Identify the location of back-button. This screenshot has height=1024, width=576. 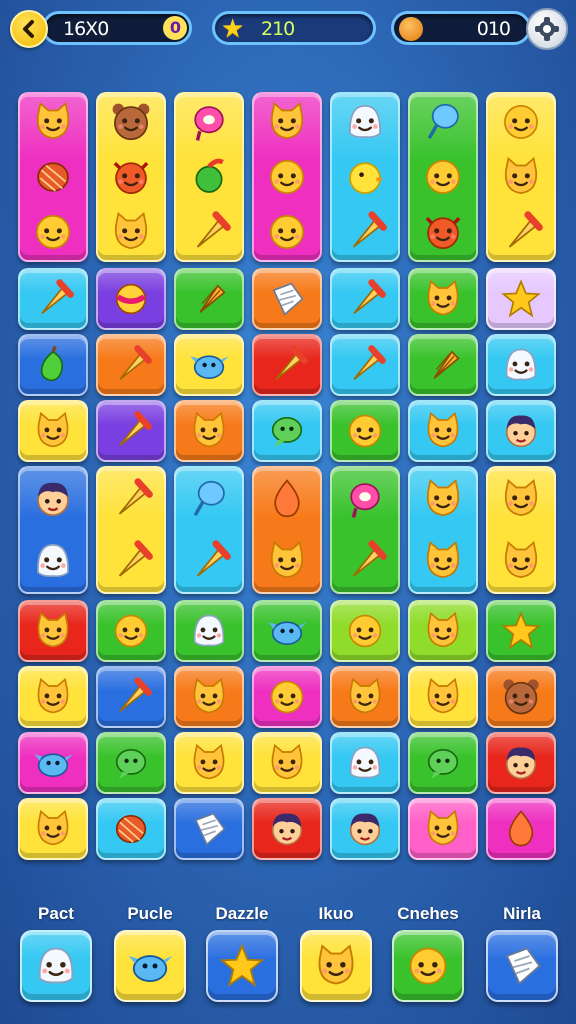
(29, 29).